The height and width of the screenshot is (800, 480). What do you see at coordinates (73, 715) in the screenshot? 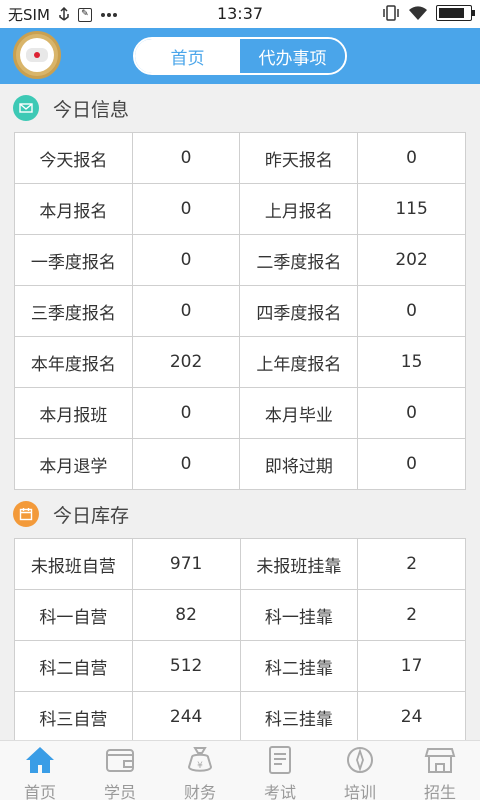
I see `cell-label: 科三自营` at bounding box center [73, 715].